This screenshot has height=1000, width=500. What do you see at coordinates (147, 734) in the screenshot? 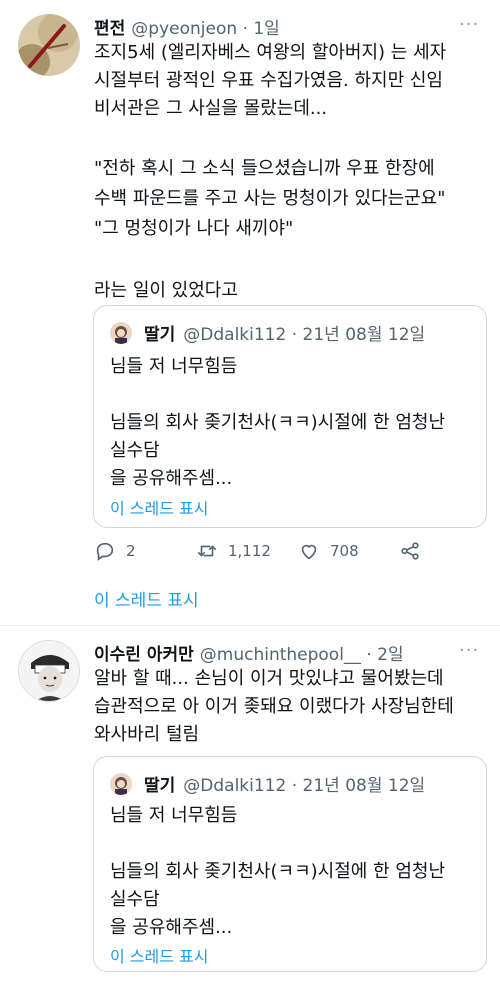
I see `text-line: 와사바리 털림` at bounding box center [147, 734].